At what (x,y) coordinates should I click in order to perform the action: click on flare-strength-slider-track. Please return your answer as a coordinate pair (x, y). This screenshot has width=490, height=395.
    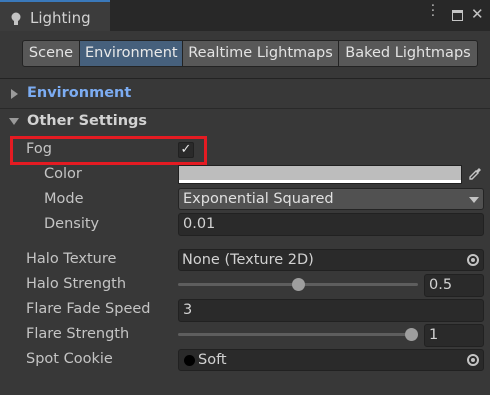
    Looking at the image, I should click on (298, 334).